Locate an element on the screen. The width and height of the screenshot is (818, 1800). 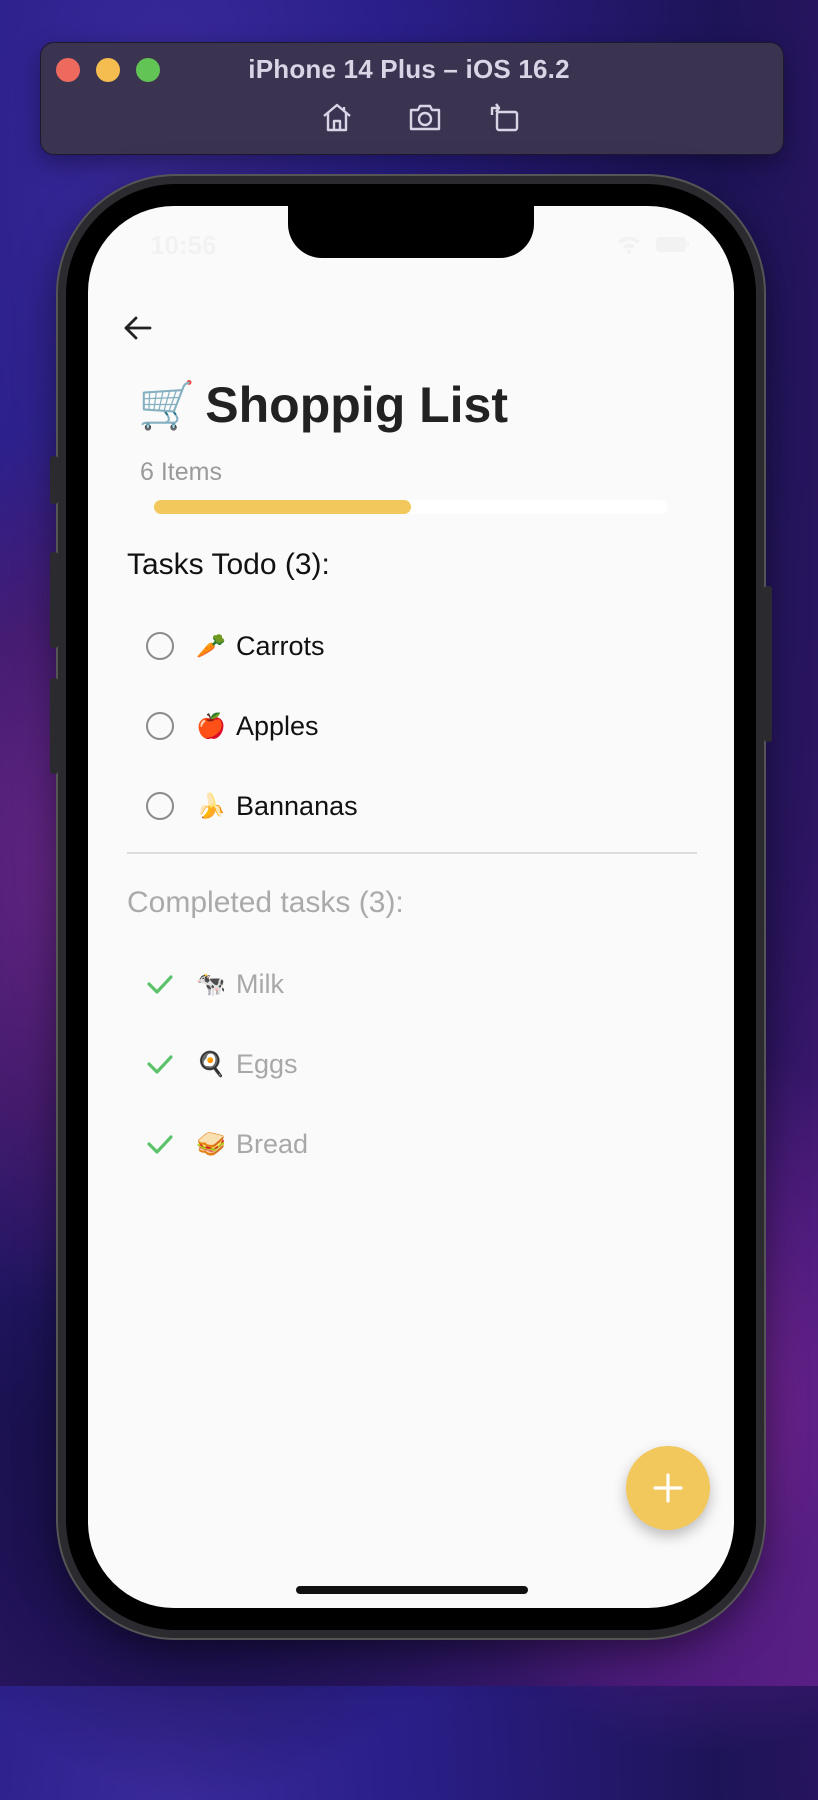
todo-item-bannanas: 🍌 Bannanas is located at coordinates (252, 806).